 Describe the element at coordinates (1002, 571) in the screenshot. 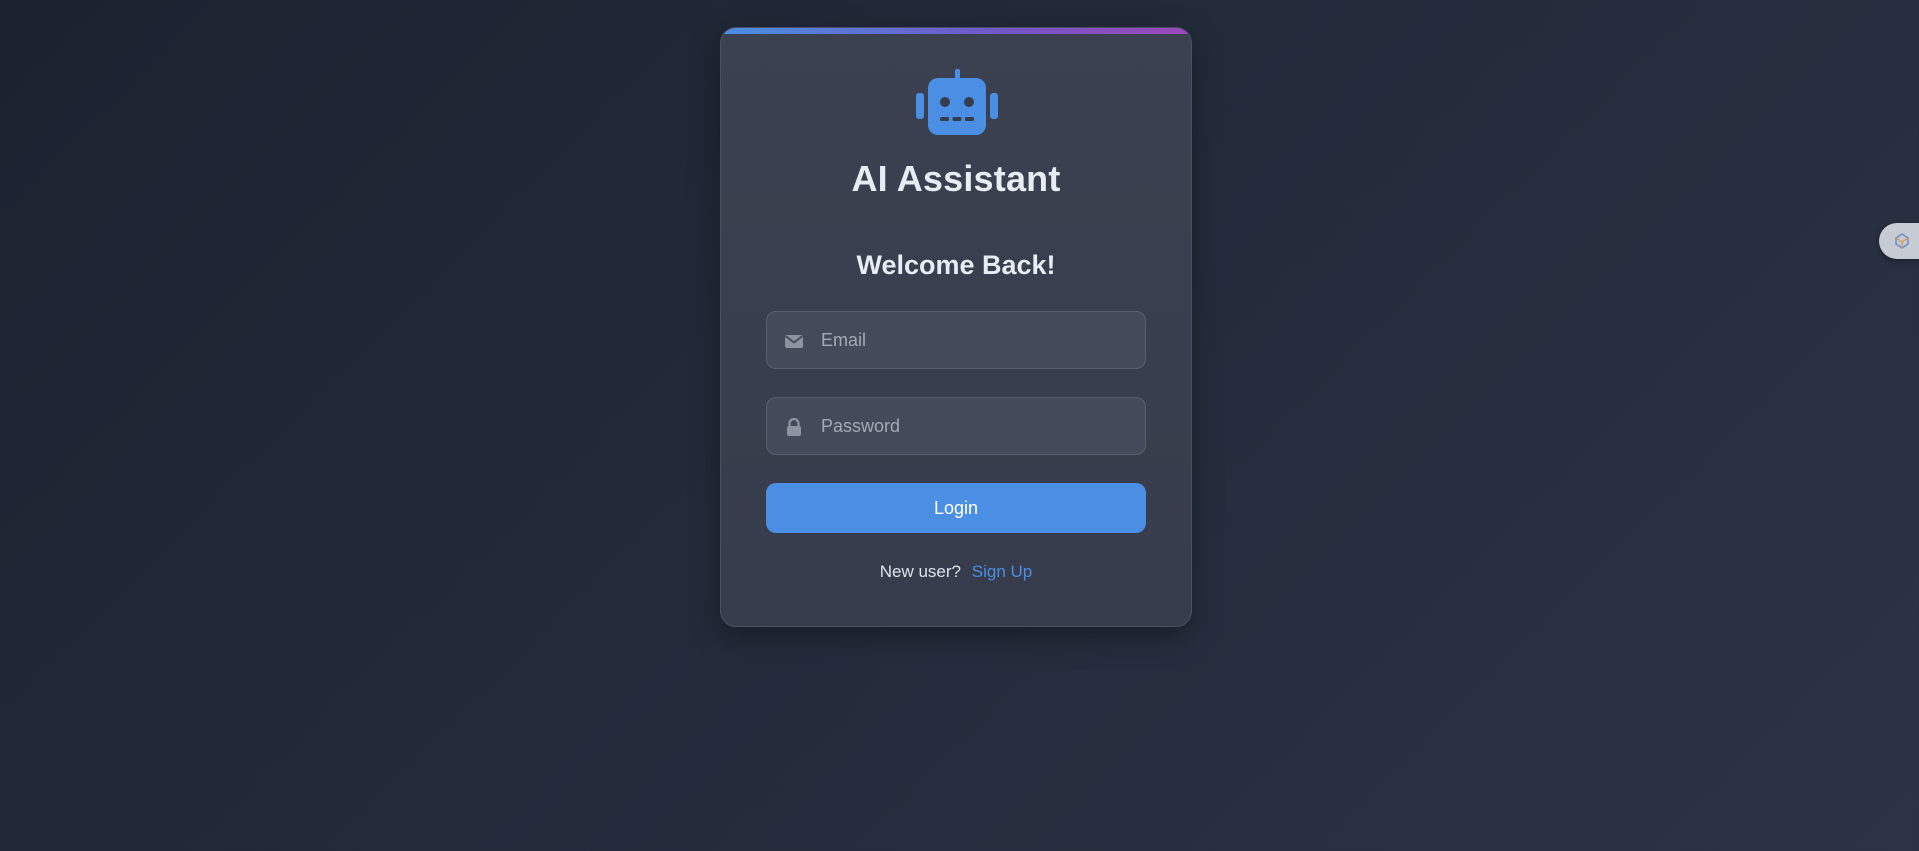

I see `signup-link: Sign Up` at that location.